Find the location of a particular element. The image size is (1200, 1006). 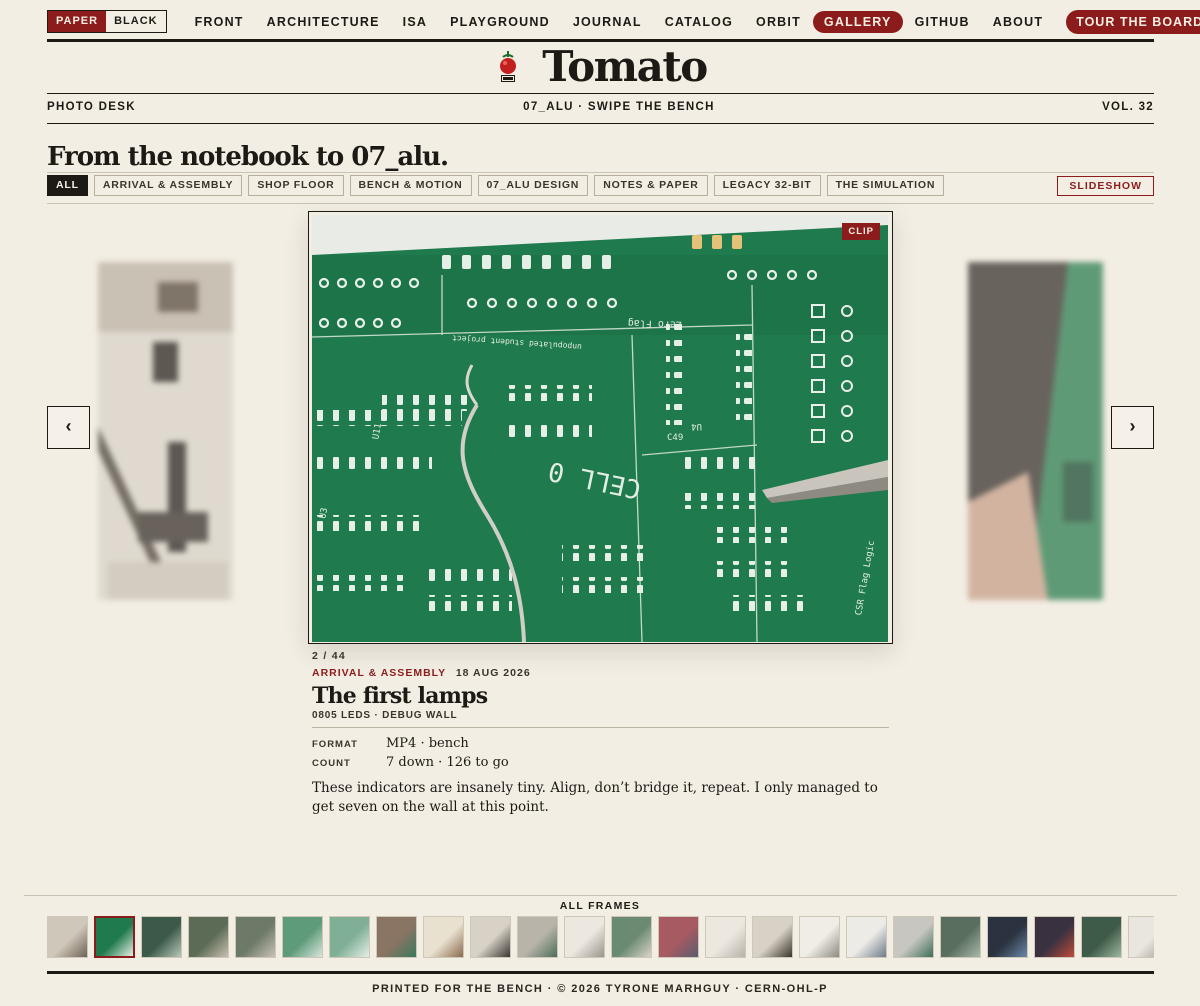

nav-item-architecture: ARCHITECTURE is located at coordinates (323, 22).